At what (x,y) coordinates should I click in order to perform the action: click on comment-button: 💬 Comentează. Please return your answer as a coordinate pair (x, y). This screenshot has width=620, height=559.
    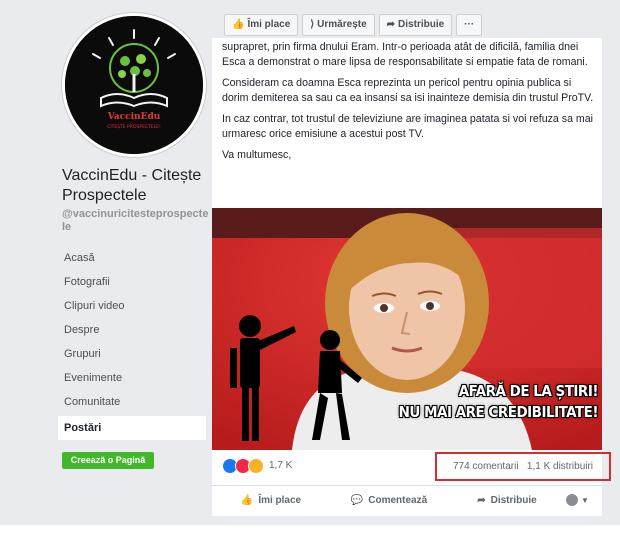
    Looking at the image, I should click on (389, 500).